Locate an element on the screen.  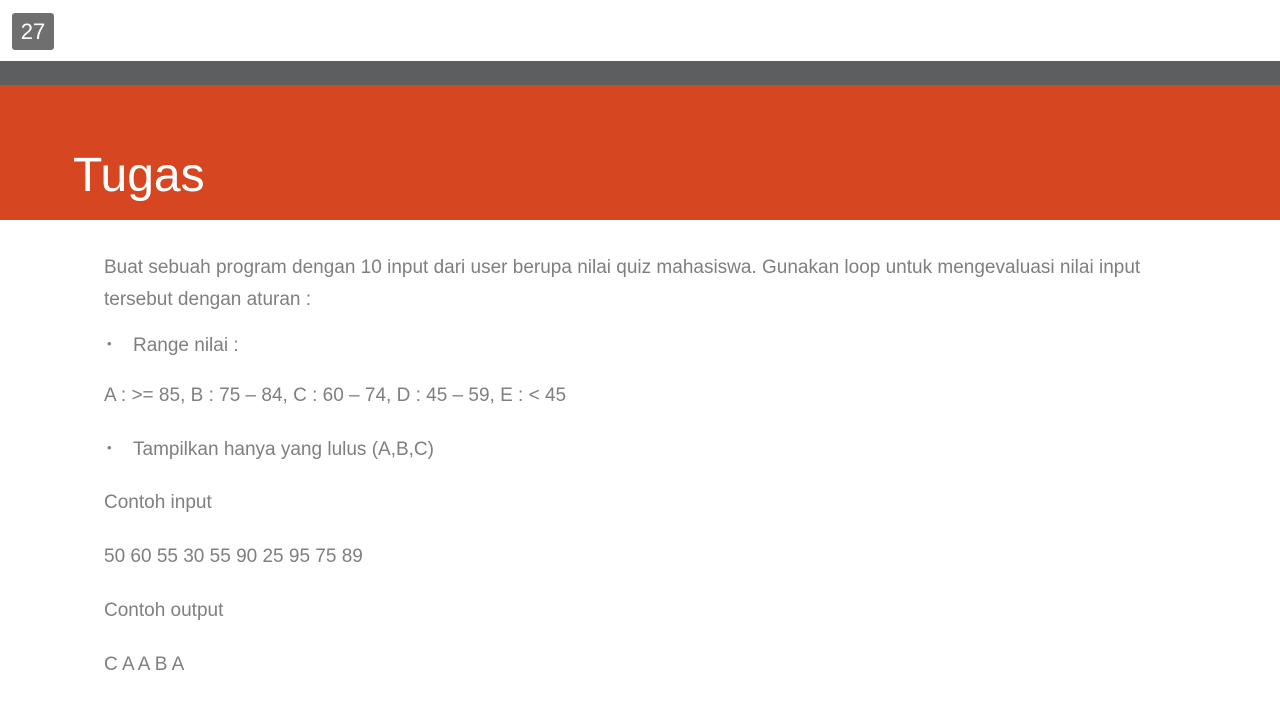
page-number-badge: 27 is located at coordinates (33, 31).